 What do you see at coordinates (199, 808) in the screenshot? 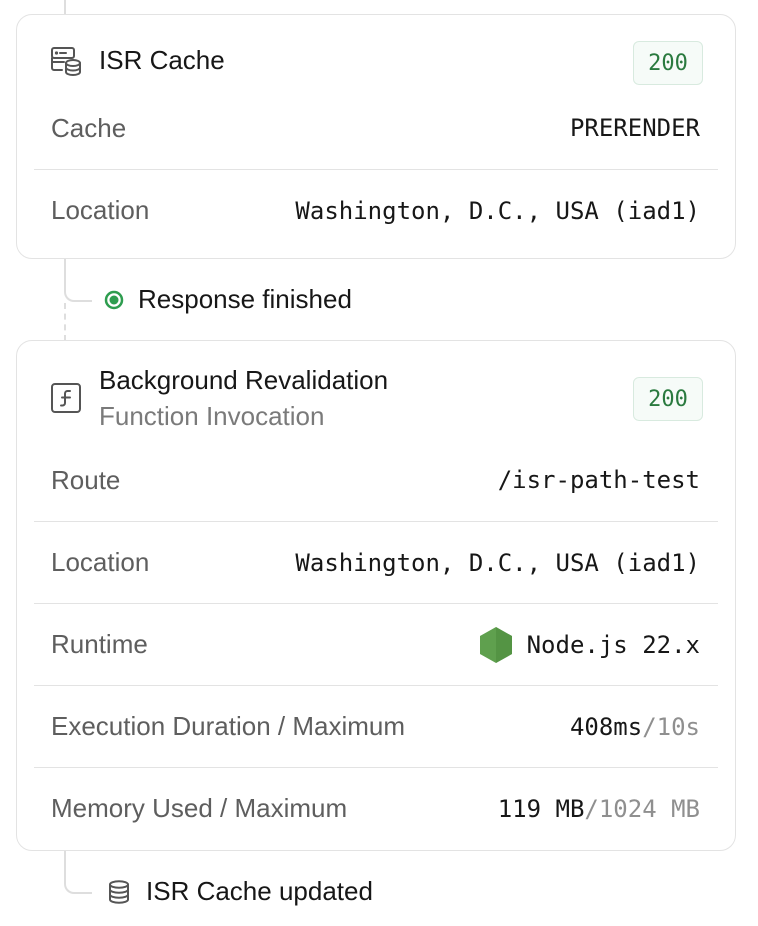
I see `row-label: Memory Used / Maximum` at bounding box center [199, 808].